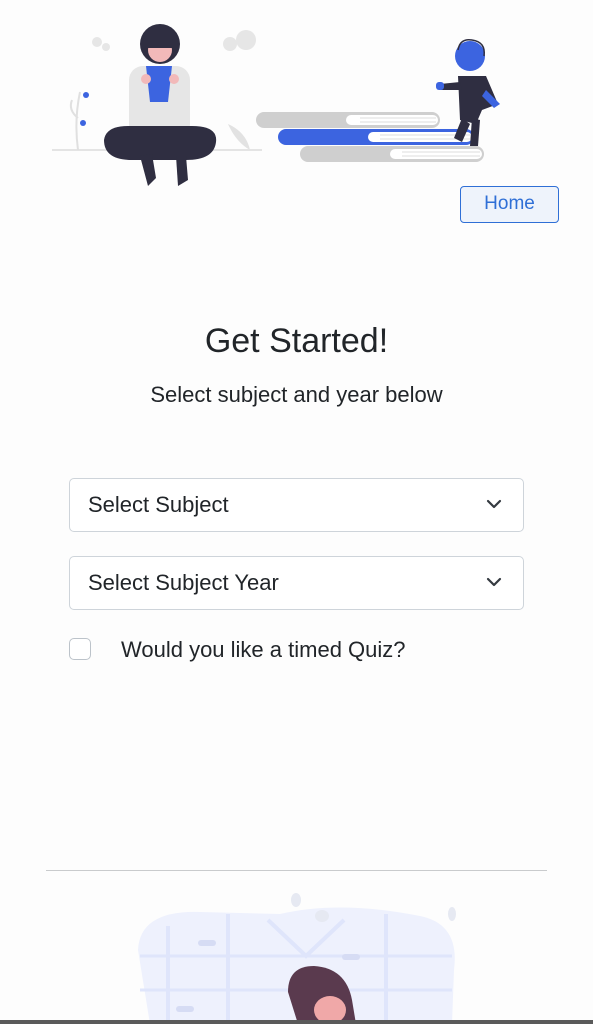 This screenshot has width=593, height=1024. What do you see at coordinates (296, 505) in the screenshot?
I see `subject-select: Select Subject` at bounding box center [296, 505].